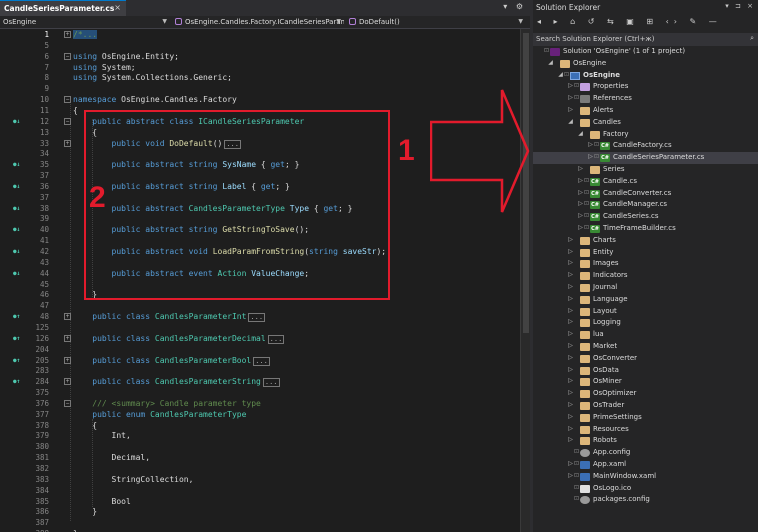  Describe the element at coordinates (260, 479) in the screenshot. I see `code-line: 383 StringCollection,` at that location.